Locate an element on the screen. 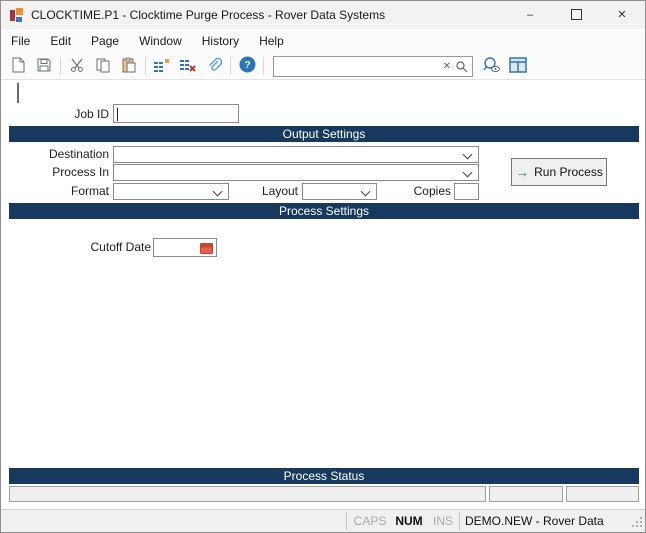 This screenshot has height=533, width=646. layout-view-button is located at coordinates (518, 66).